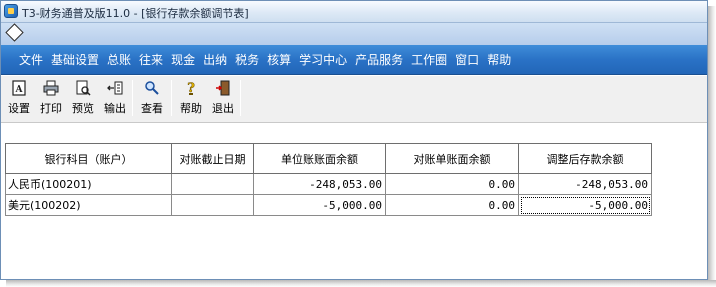 The image size is (716, 287). What do you see at coordinates (51, 88) in the screenshot?
I see `printer-icon` at bounding box center [51, 88].